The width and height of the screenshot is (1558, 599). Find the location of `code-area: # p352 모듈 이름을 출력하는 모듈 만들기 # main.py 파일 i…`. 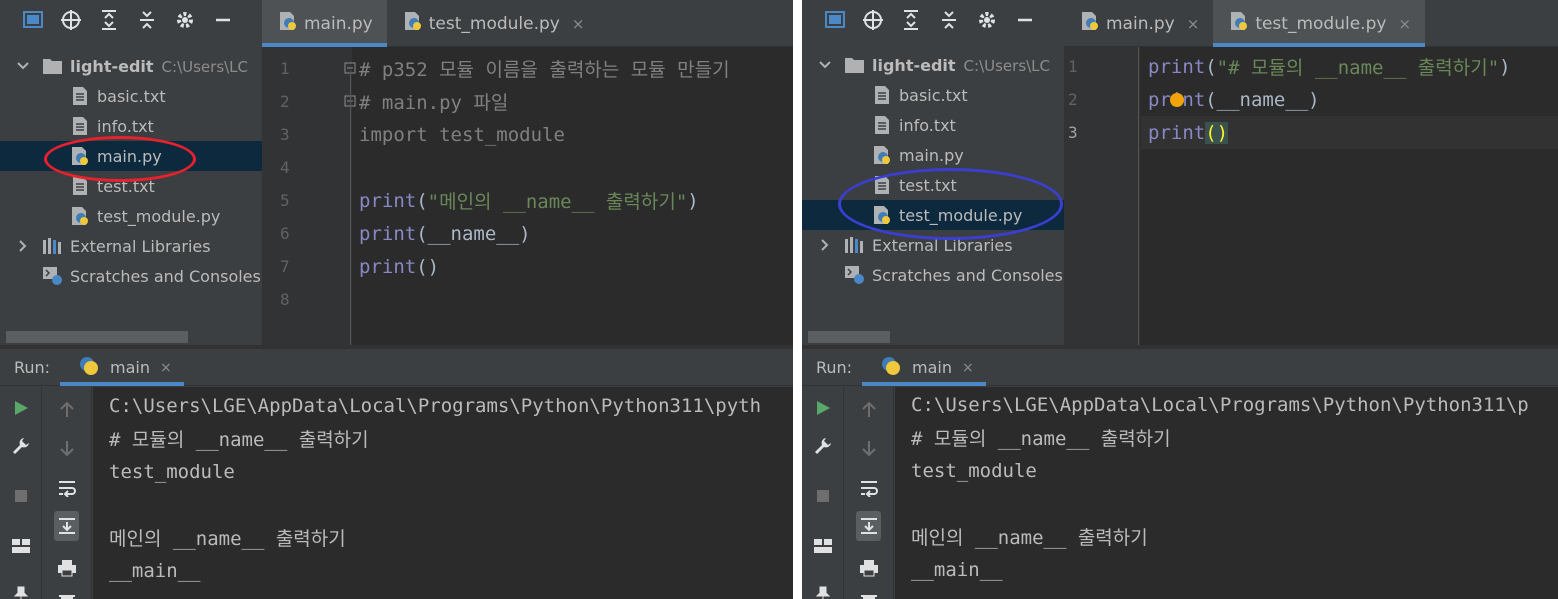

code-area: # p352 모듈 이름을 출력하는 모듈 만들기 # main.py 파일 i… is located at coordinates (576, 196).